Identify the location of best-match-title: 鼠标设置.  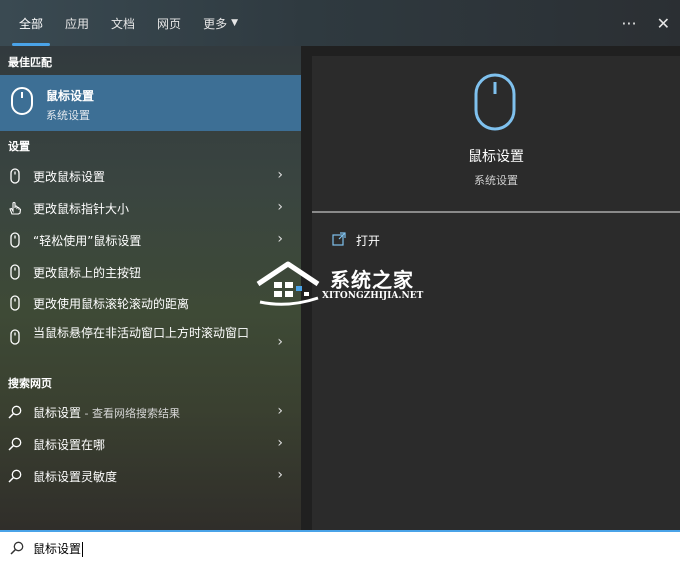
(70, 96).